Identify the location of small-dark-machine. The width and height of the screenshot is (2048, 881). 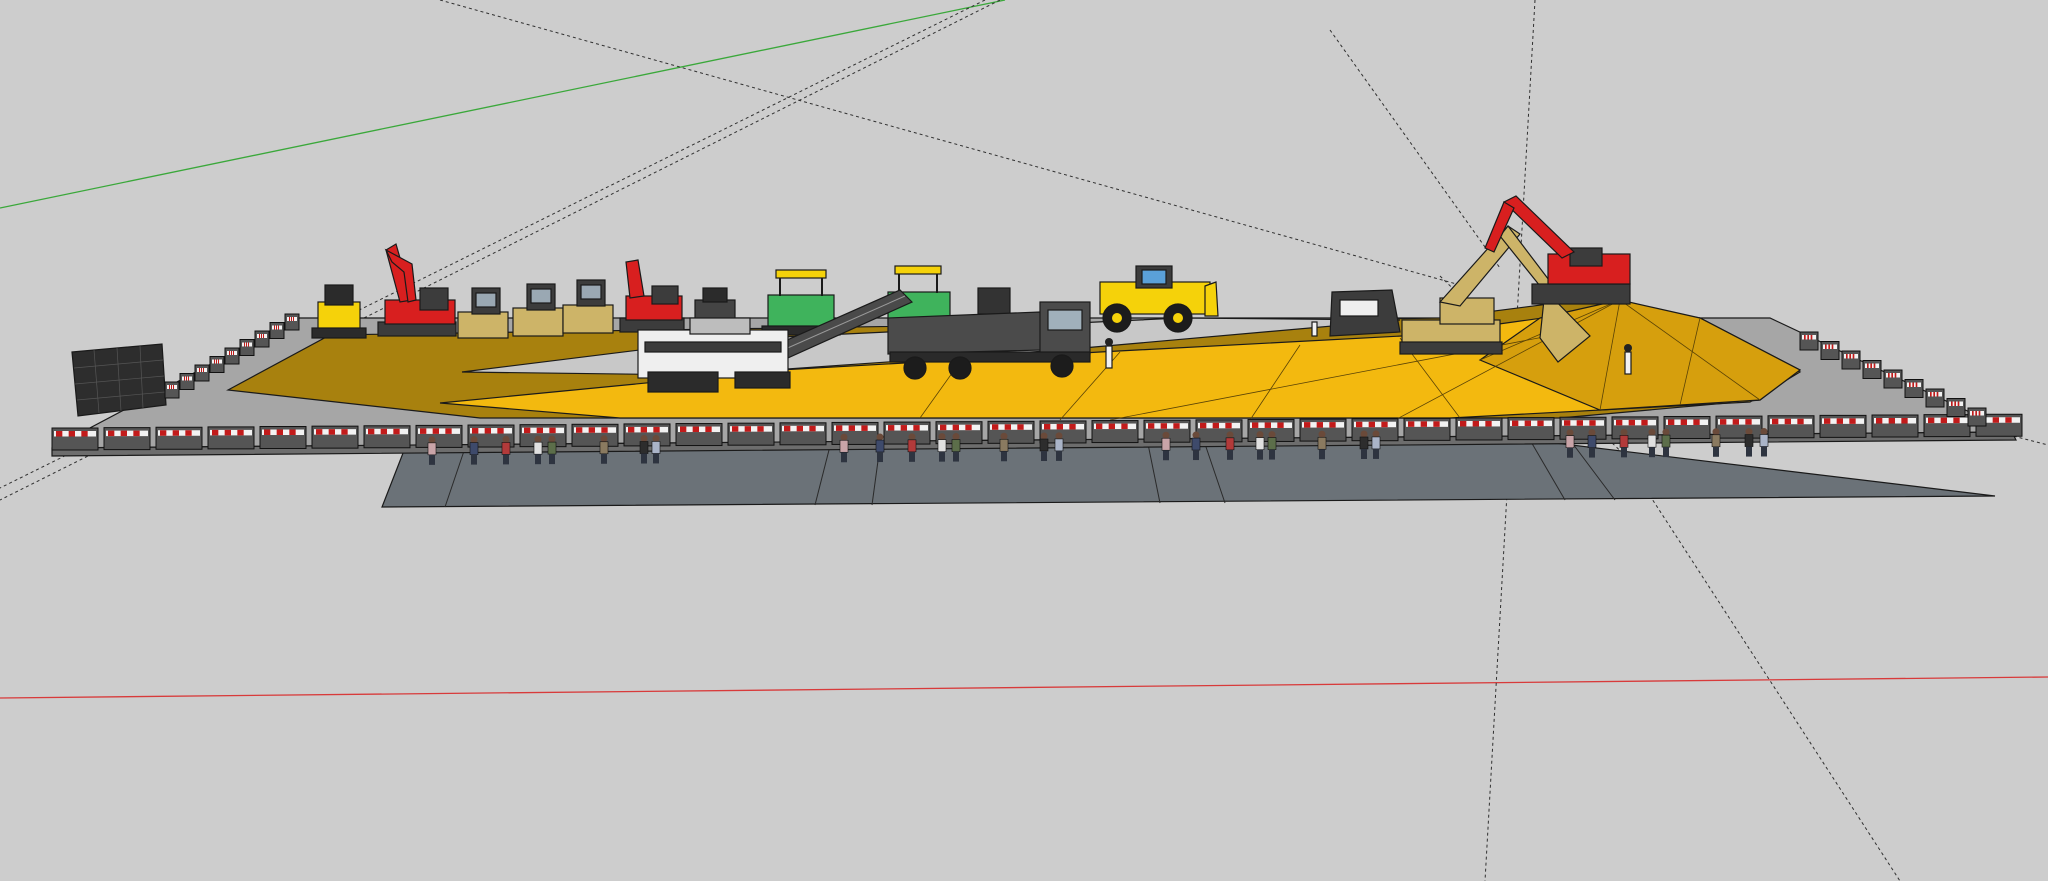
(994, 301).